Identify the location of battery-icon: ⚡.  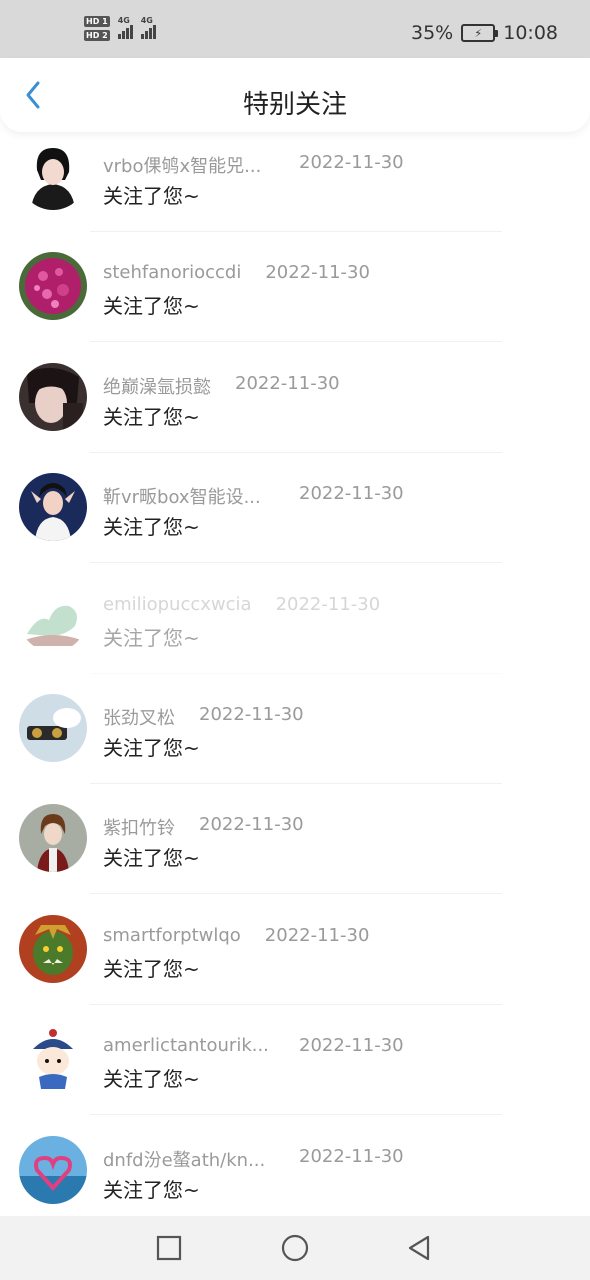
(480, 33).